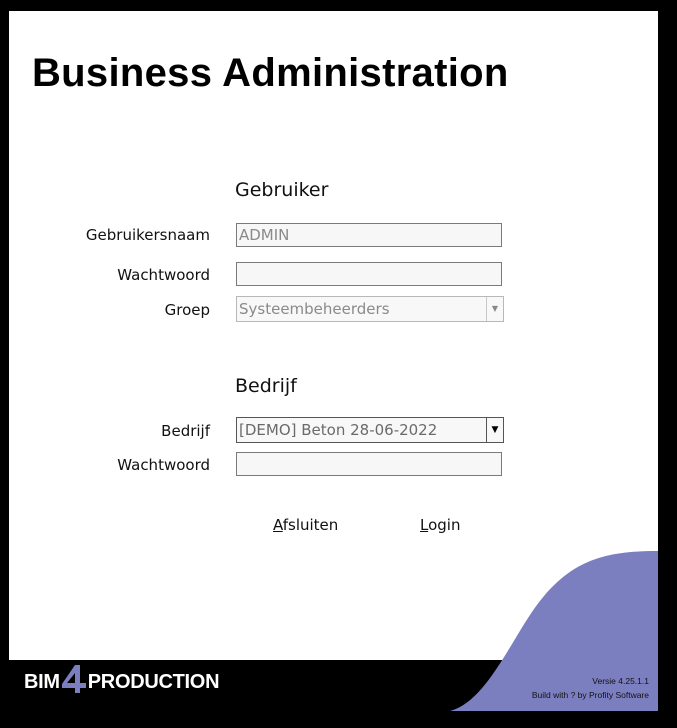  What do you see at coordinates (369, 274) in the screenshot?
I see `user-password-input` at bounding box center [369, 274].